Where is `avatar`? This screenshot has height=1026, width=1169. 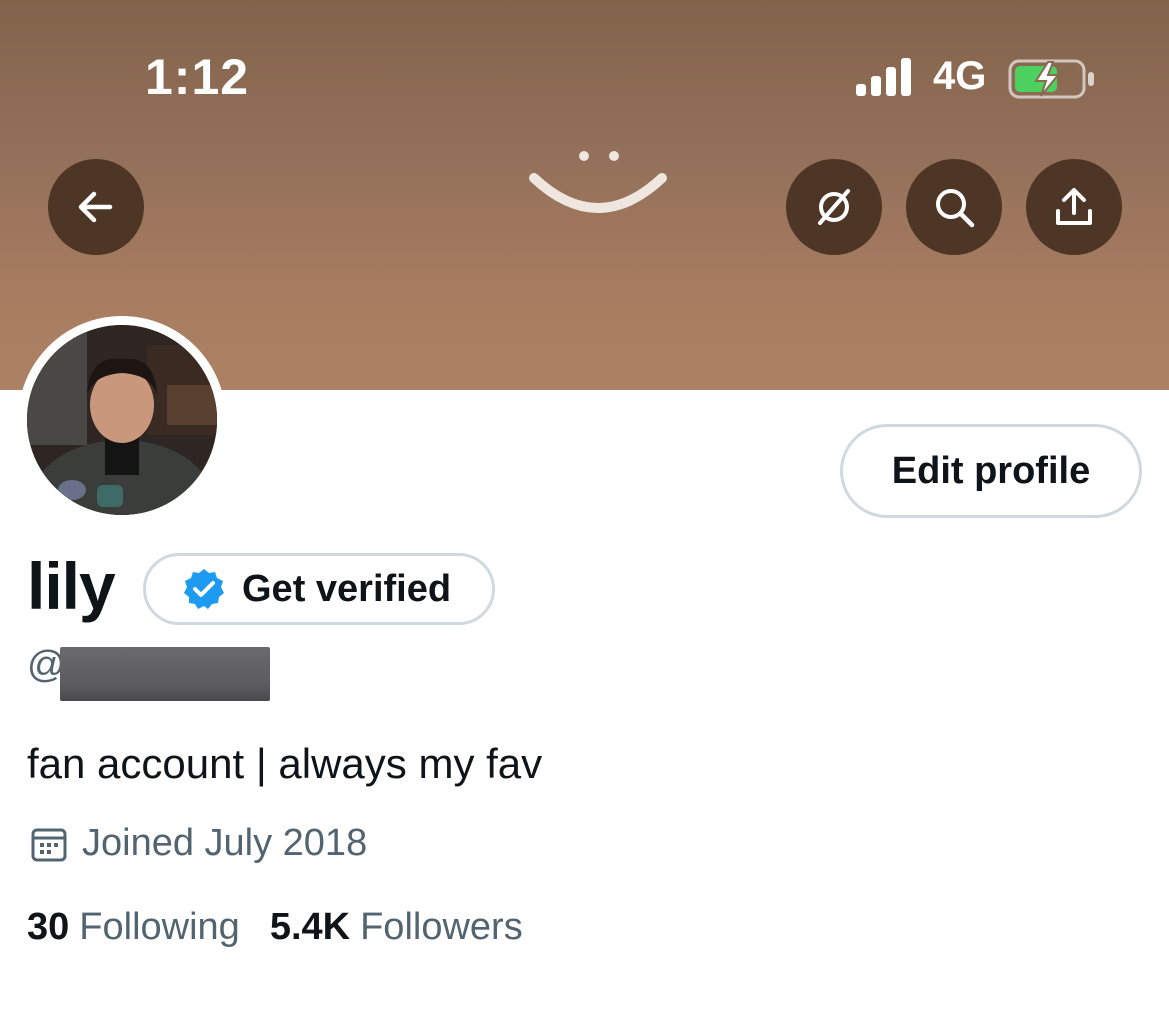 avatar is located at coordinates (122, 420).